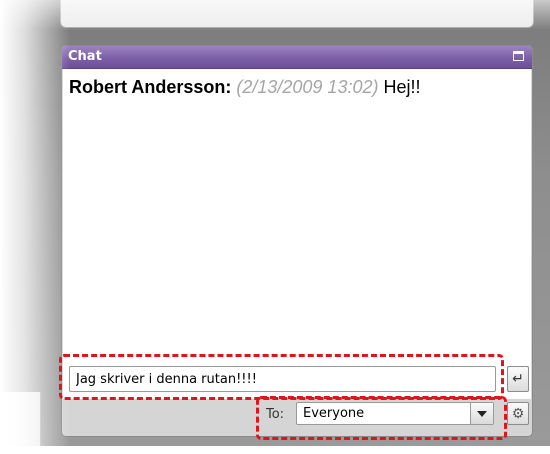 The width and height of the screenshot is (550, 454). What do you see at coordinates (334, 413) in the screenshot?
I see `recipient-value: Everyone` at bounding box center [334, 413].